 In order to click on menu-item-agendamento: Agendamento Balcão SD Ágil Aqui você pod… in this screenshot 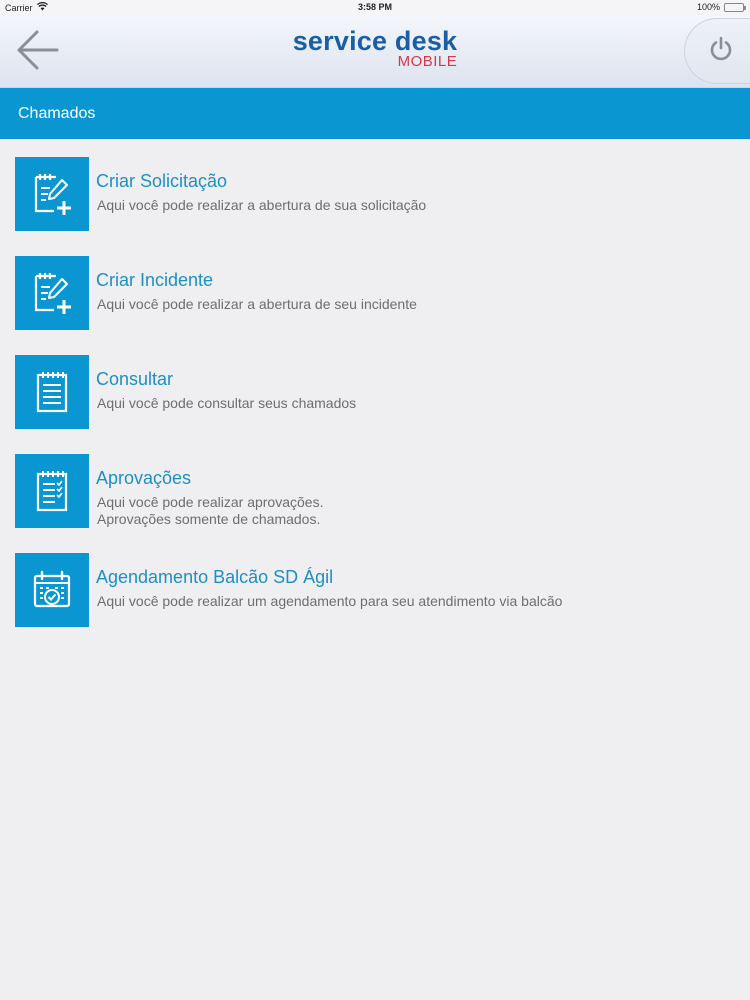, I will do `click(375, 590)`.